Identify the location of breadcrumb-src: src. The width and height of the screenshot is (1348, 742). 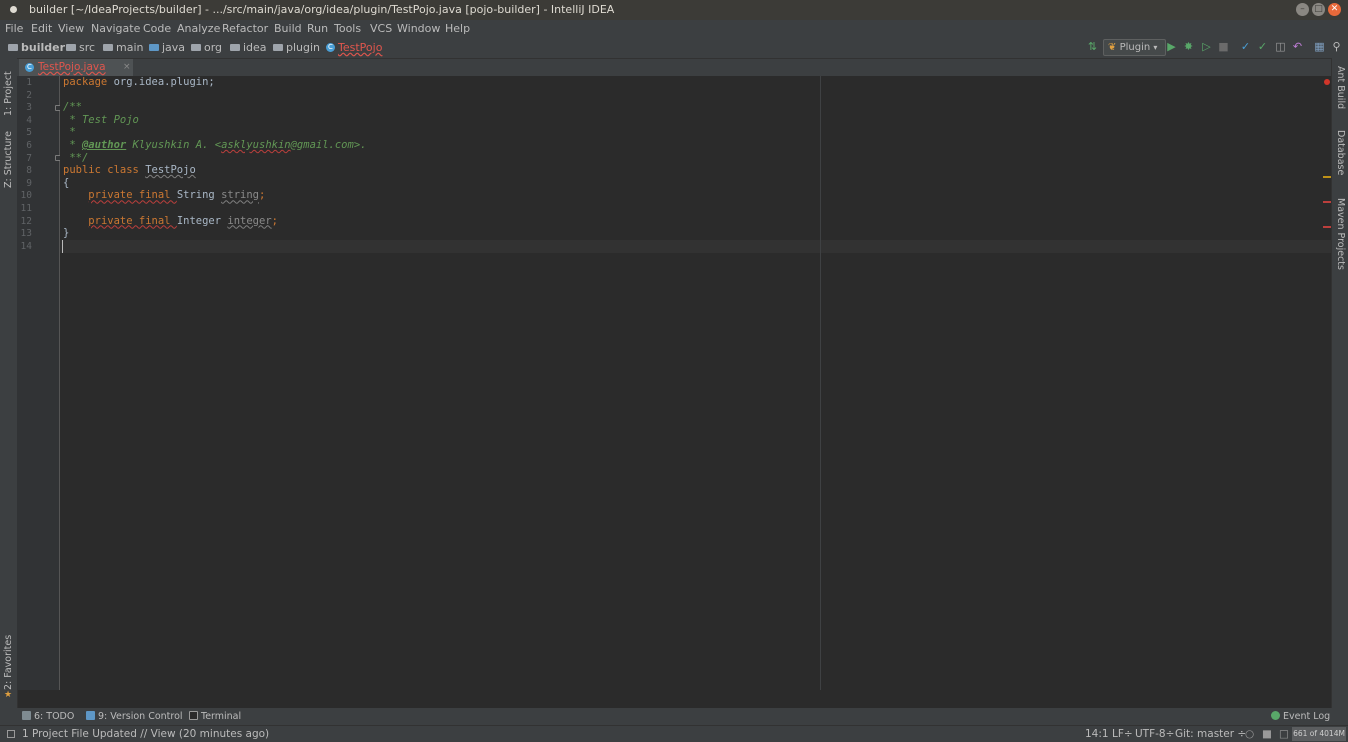
(80, 47).